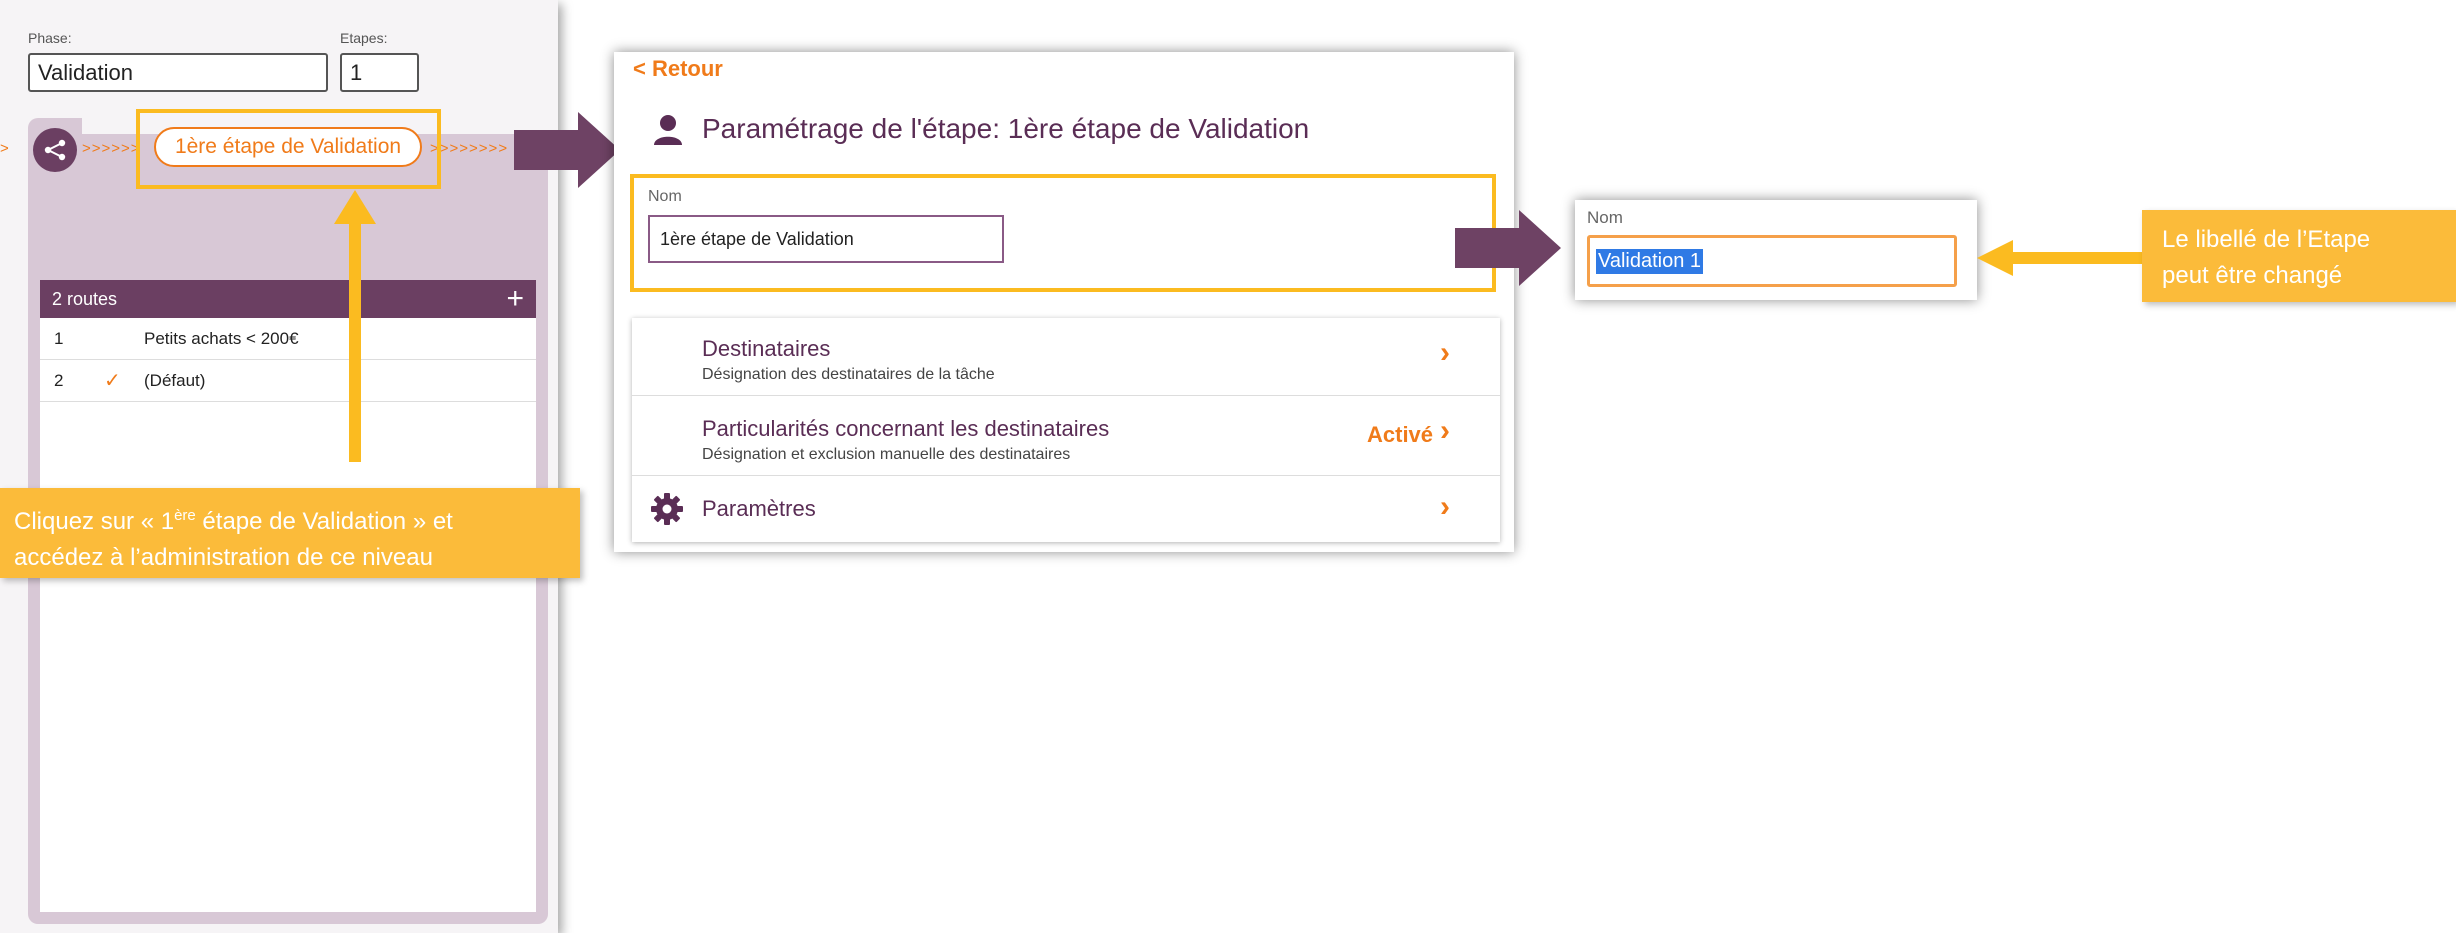 The width and height of the screenshot is (2456, 933). What do you see at coordinates (355, 326) in the screenshot?
I see `callout-arrow-up` at bounding box center [355, 326].